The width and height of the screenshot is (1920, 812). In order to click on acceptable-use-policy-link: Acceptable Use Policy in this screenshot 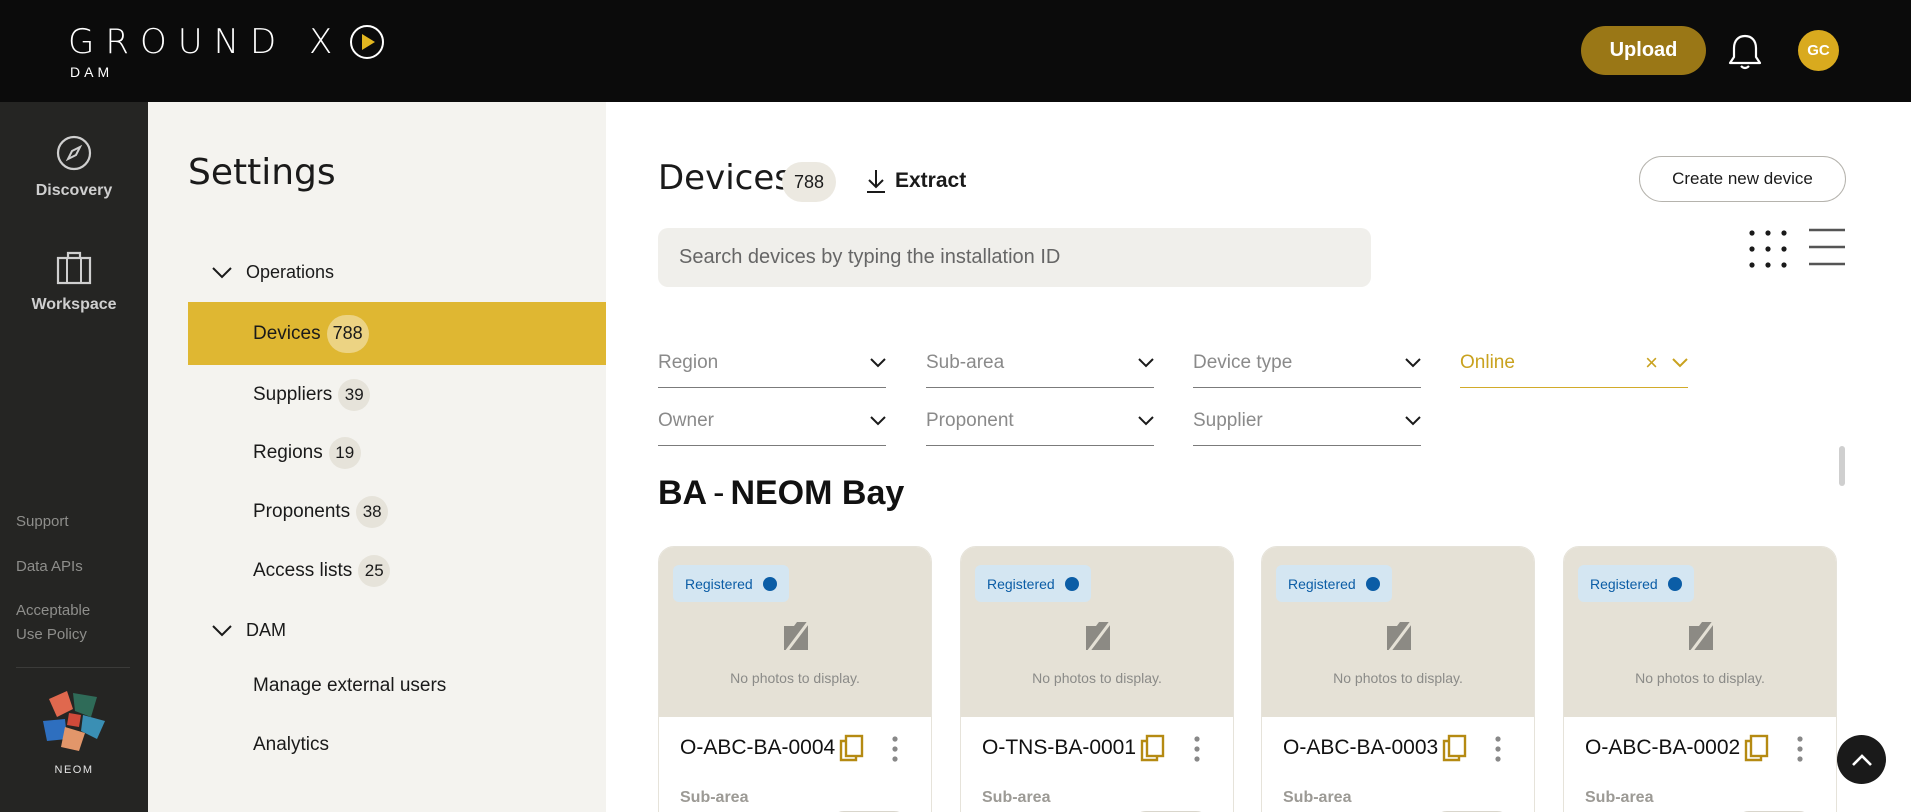, I will do `click(53, 623)`.